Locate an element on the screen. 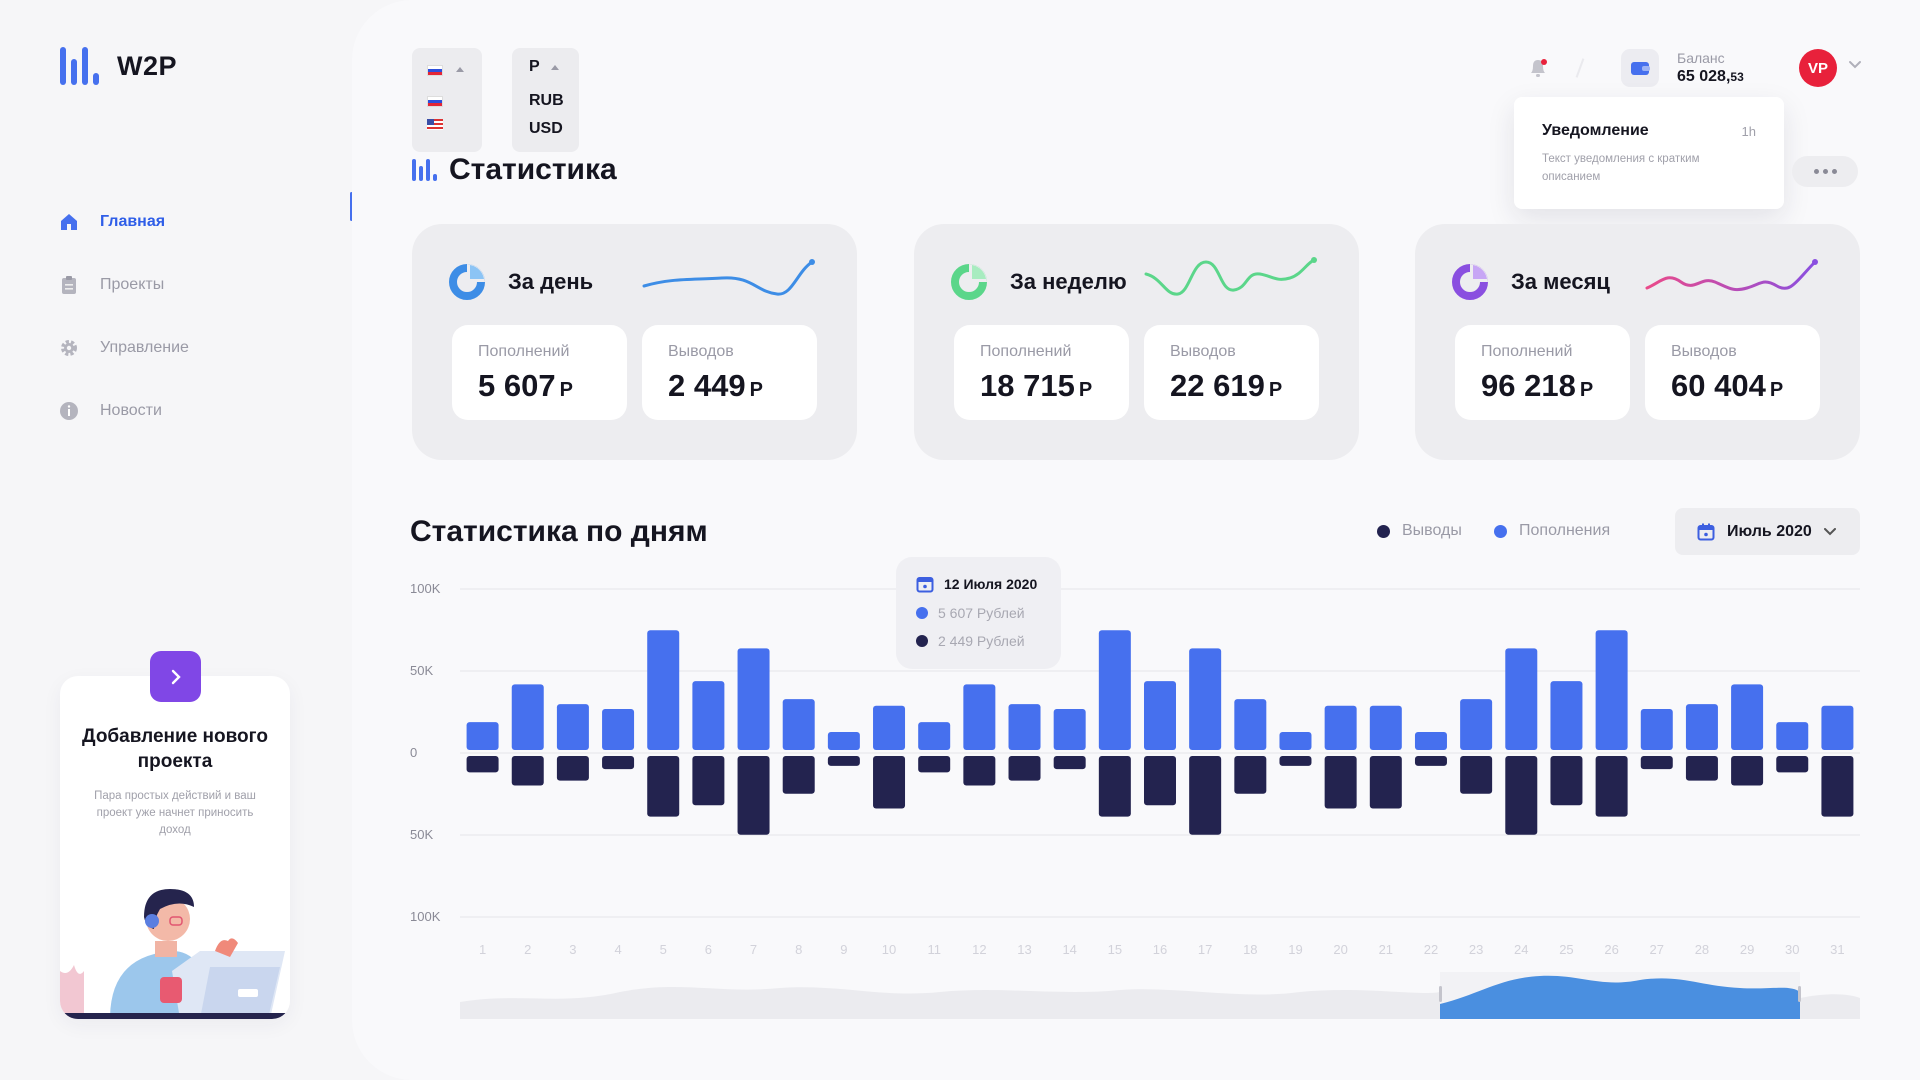 Image resolution: width=1920 pixels, height=1080 pixels. x-tick-label: 9 is located at coordinates (844, 949).